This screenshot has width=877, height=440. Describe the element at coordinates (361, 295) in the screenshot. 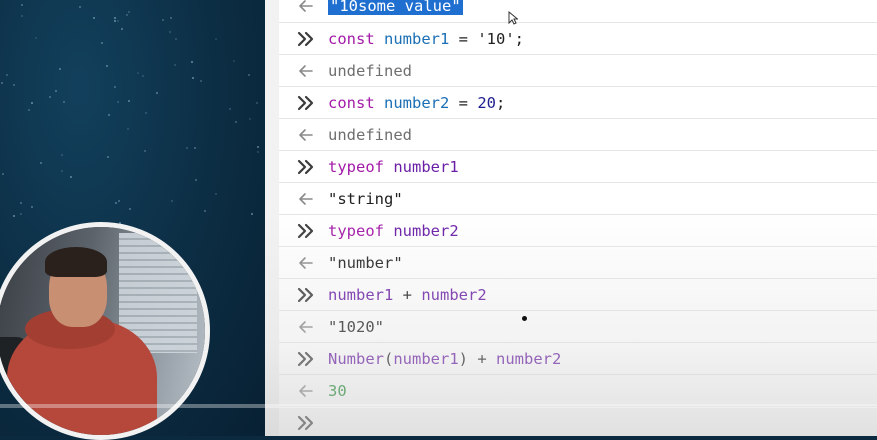

I see `code-token: number1` at that location.